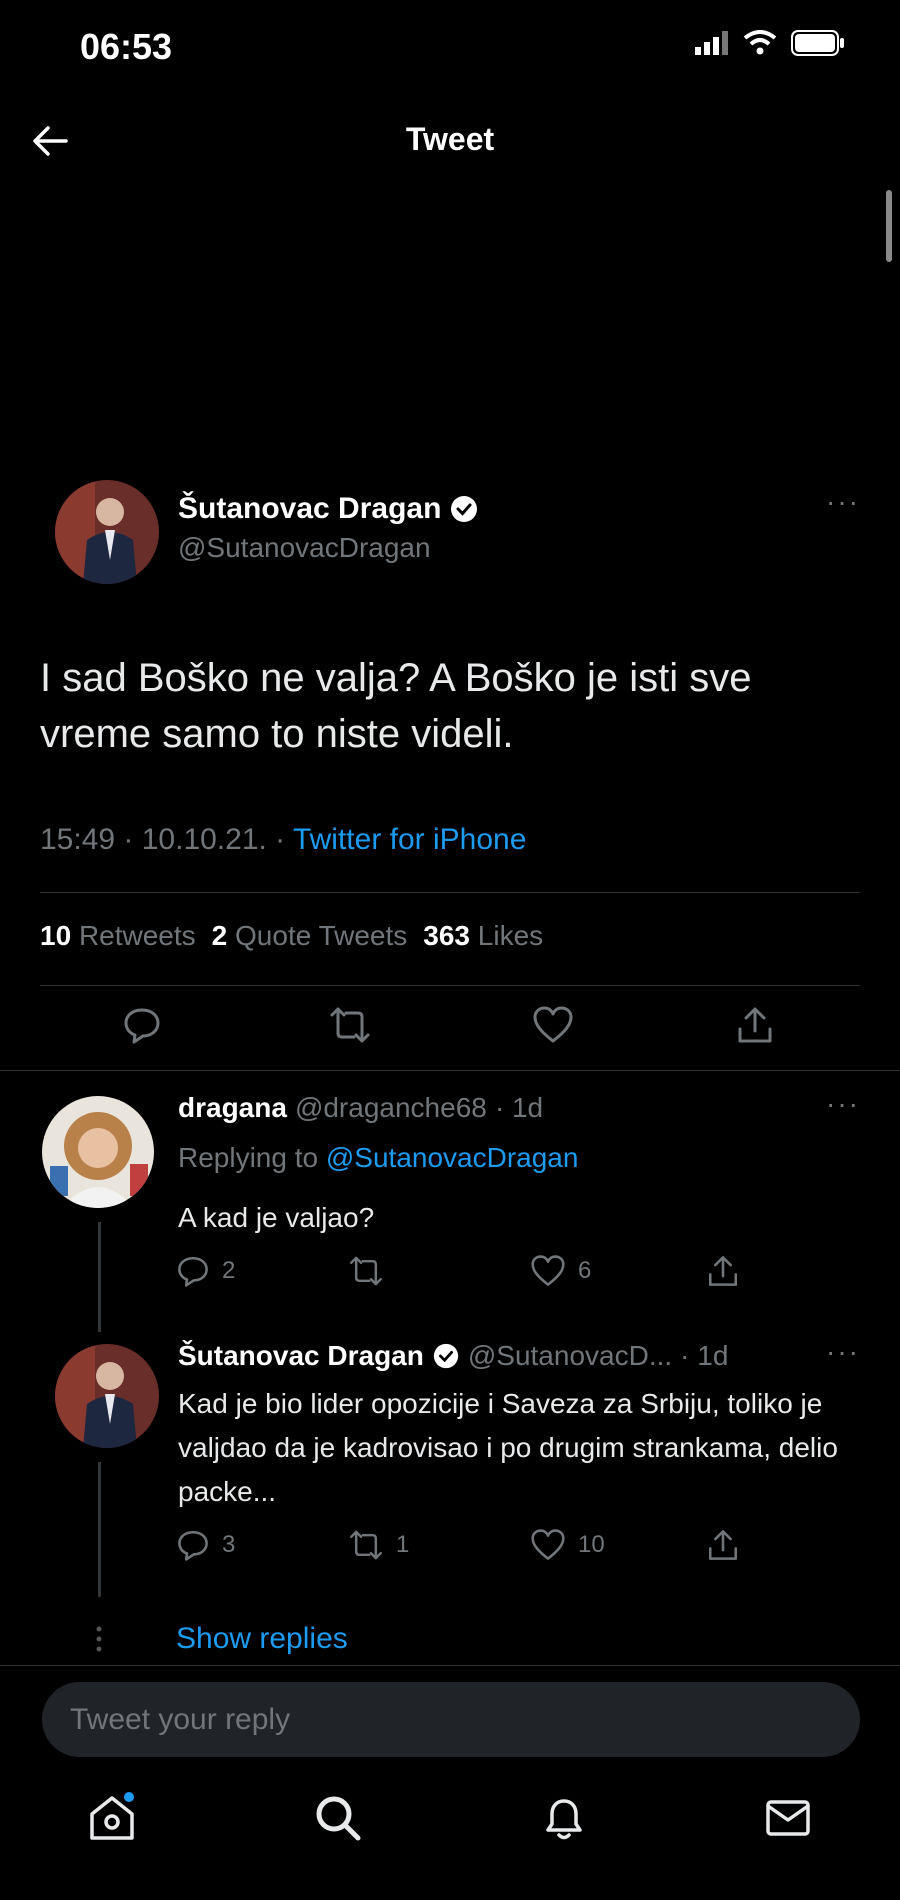 Image resolution: width=900 pixels, height=1900 pixels. I want to click on top-nav: Tweet, so click(450, 142).